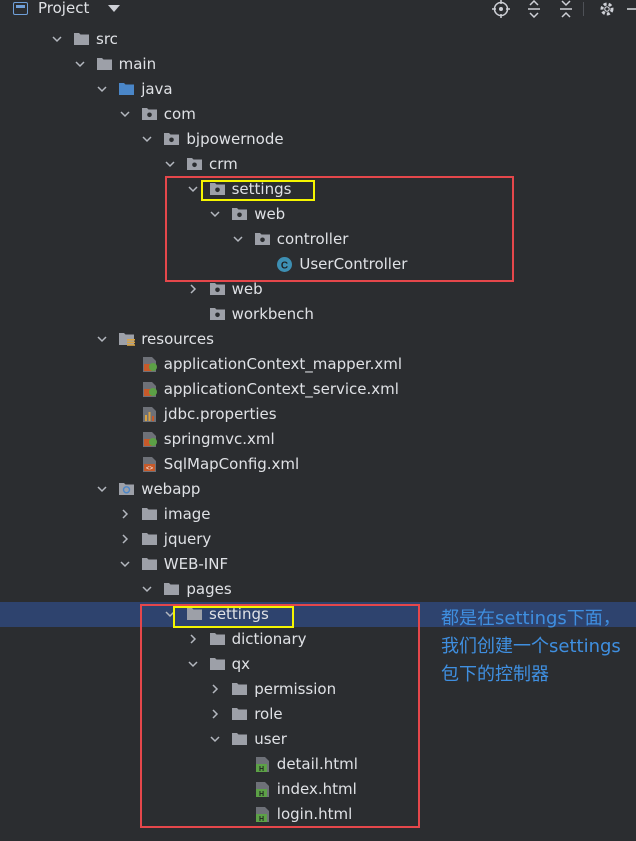 This screenshot has height=841, width=636. Describe the element at coordinates (318, 139) in the screenshot. I see `tree-item-bjpowernode: bjpowernode` at that location.